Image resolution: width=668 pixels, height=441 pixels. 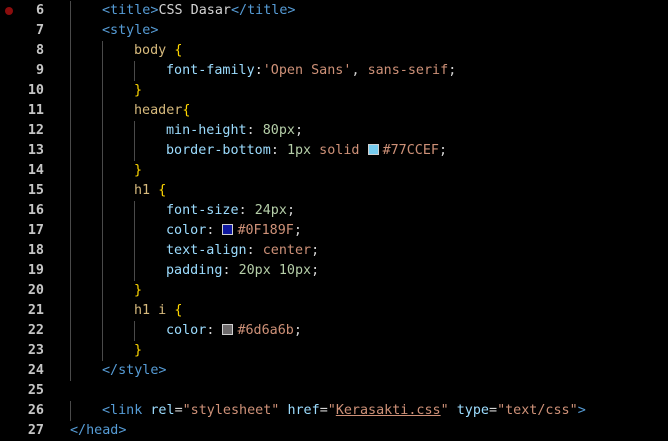 I want to click on line-code: font-size: 24px;, so click(x=230, y=211).